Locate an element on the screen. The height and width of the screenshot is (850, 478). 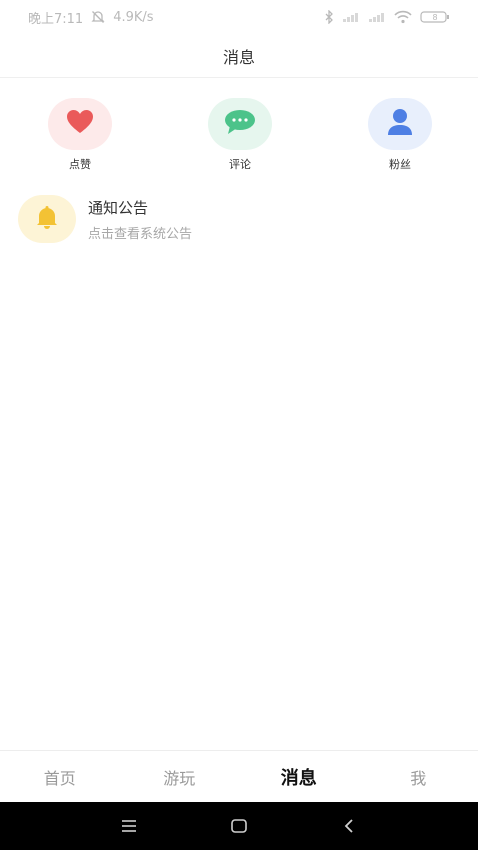
menu-icon is located at coordinates (129, 826).